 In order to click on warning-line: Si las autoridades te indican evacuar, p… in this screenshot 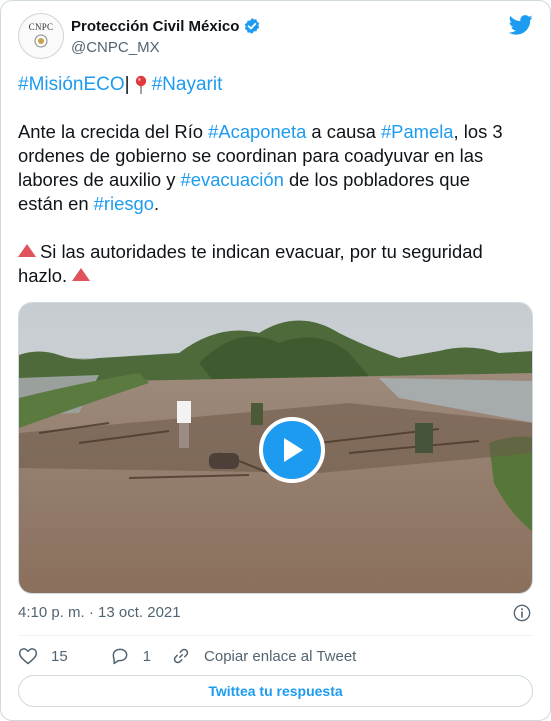, I will do `click(278, 252)`.